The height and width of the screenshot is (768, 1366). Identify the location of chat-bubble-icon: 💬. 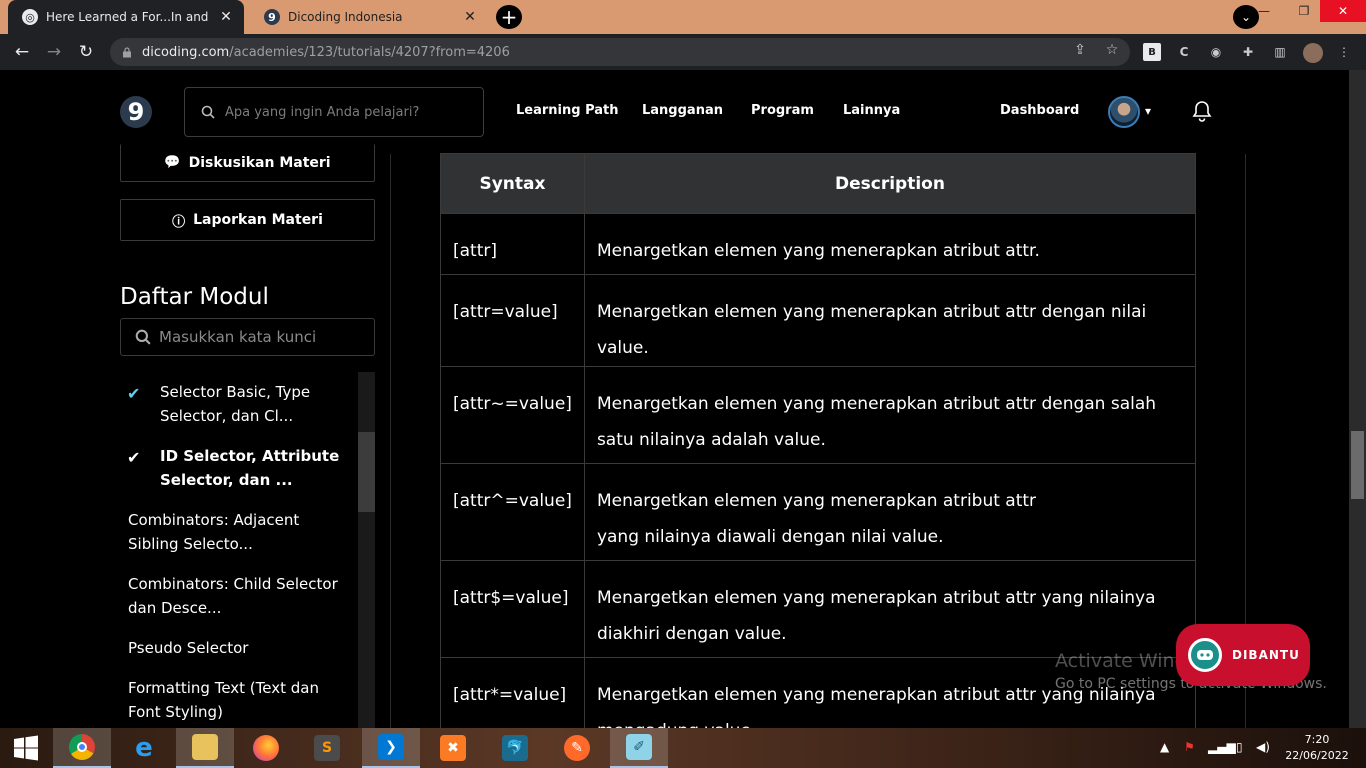
(172, 162).